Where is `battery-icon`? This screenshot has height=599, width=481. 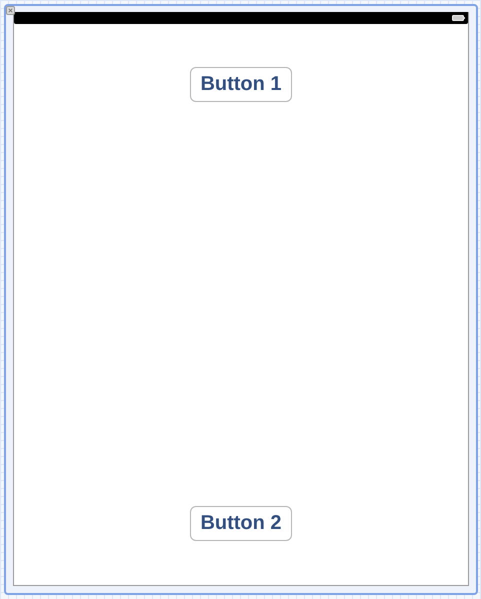 battery-icon is located at coordinates (458, 18).